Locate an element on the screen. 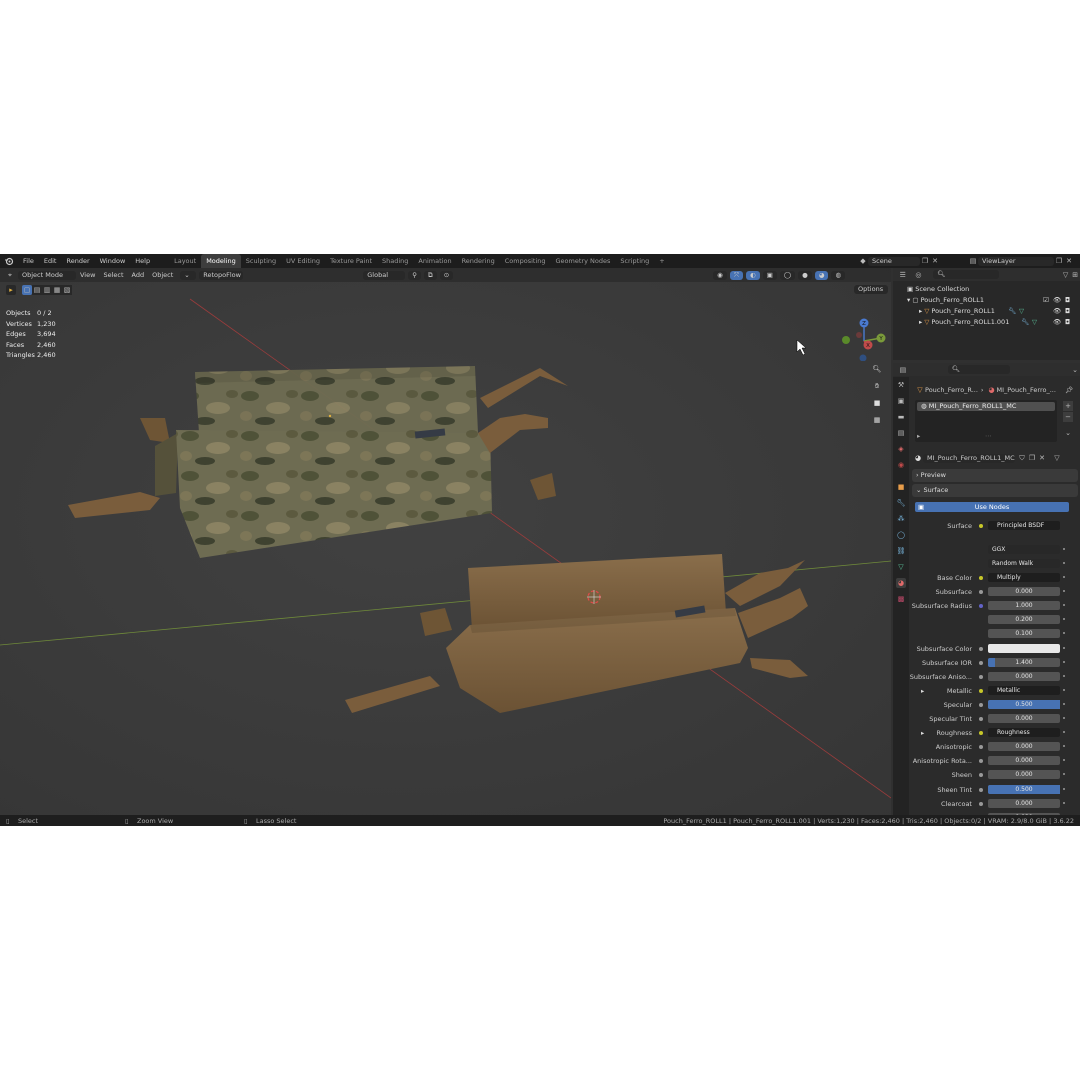 This screenshot has height=1080, width=1080. number-slider-value: 0.200 is located at coordinates (1024, 619).